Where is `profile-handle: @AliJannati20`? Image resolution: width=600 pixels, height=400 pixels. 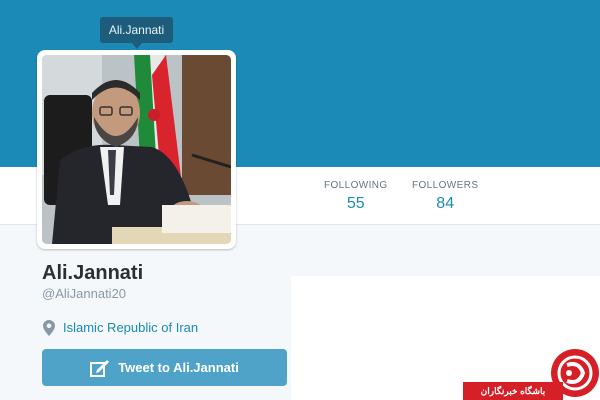
profile-handle: @AliJannati20 is located at coordinates (84, 293).